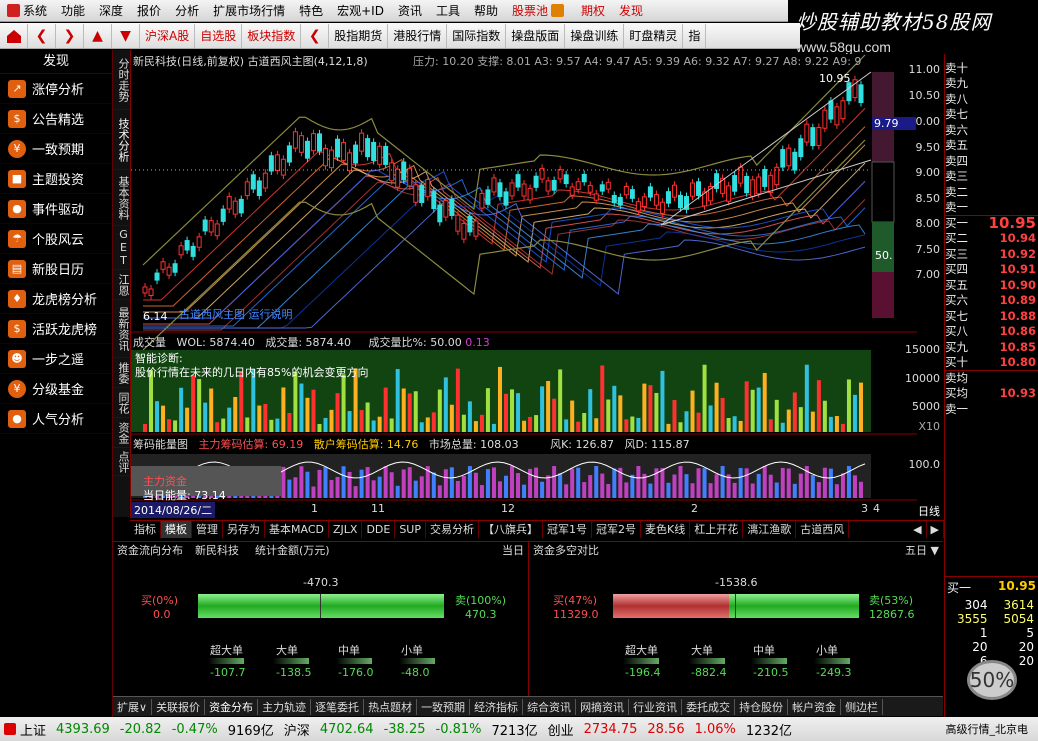 This screenshot has height=741, width=1038. Describe the element at coordinates (219, 35) in the screenshot. I see `tb-watchlist: 自选股` at that location.